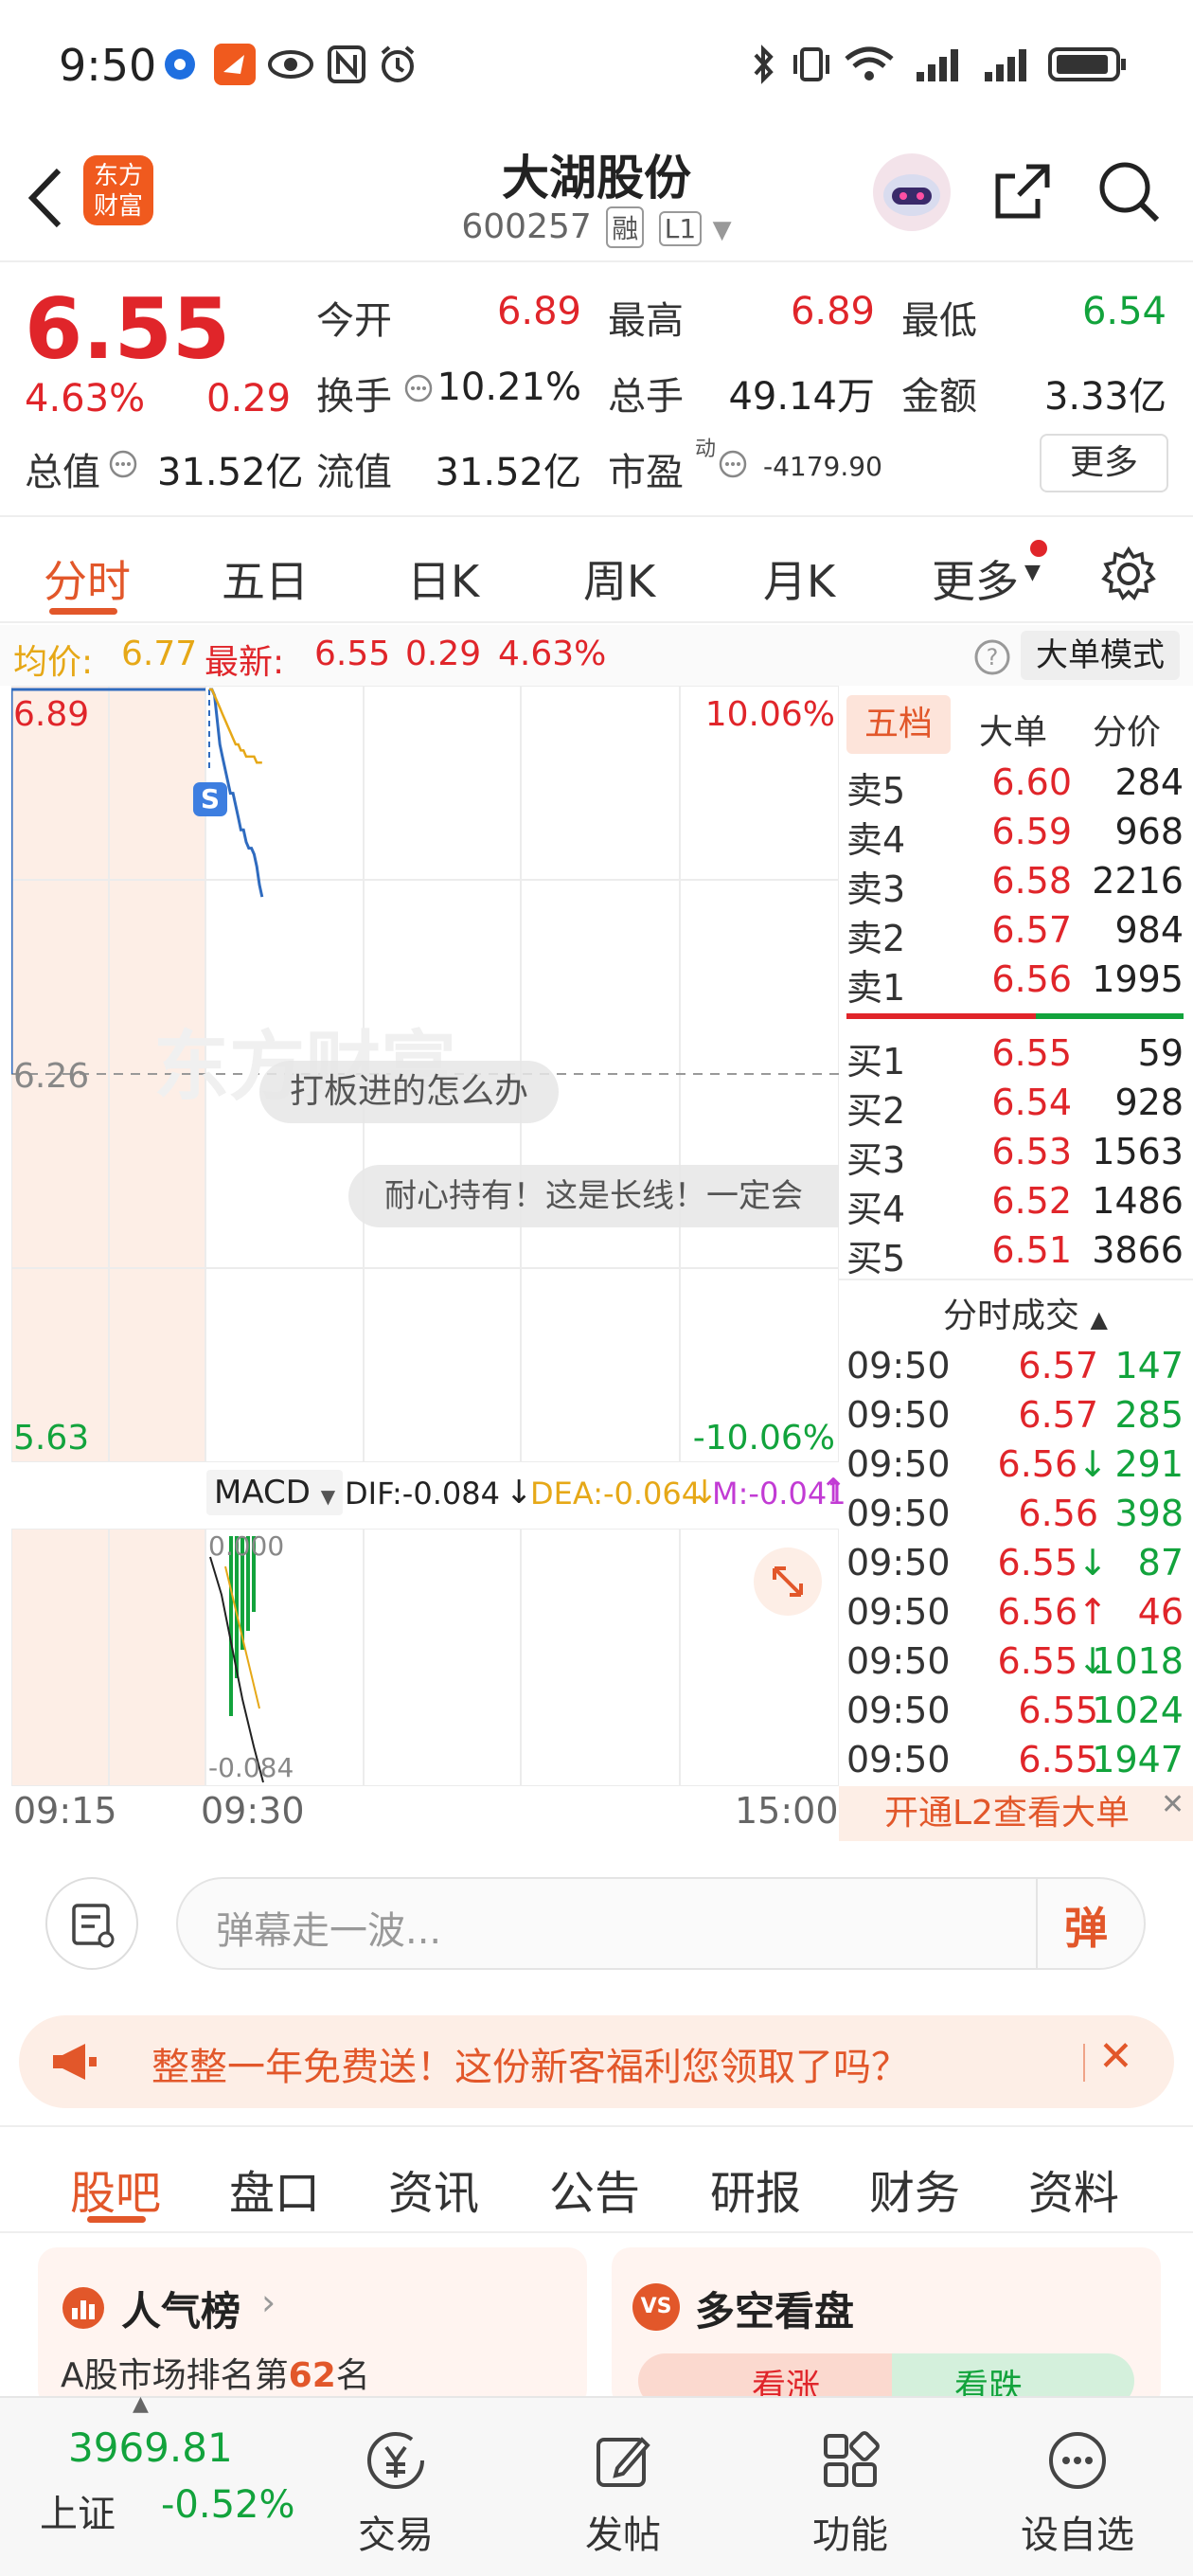 The height and width of the screenshot is (2576, 1193). I want to click on nav-watchlist: 设自选, so click(1077, 2492).